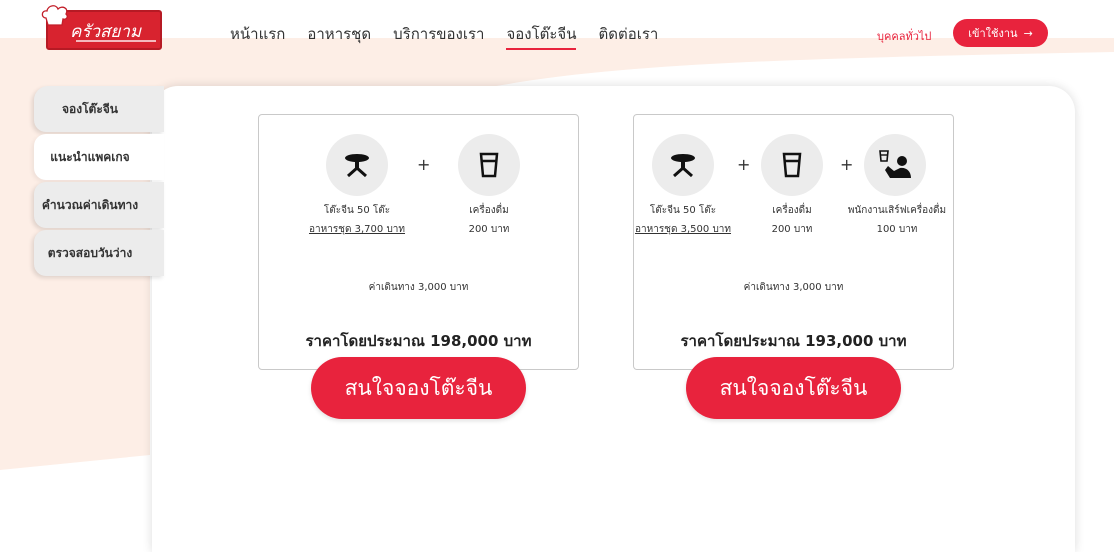  Describe the element at coordinates (897, 229) in the screenshot. I see `item-price: 100 บาท` at that location.